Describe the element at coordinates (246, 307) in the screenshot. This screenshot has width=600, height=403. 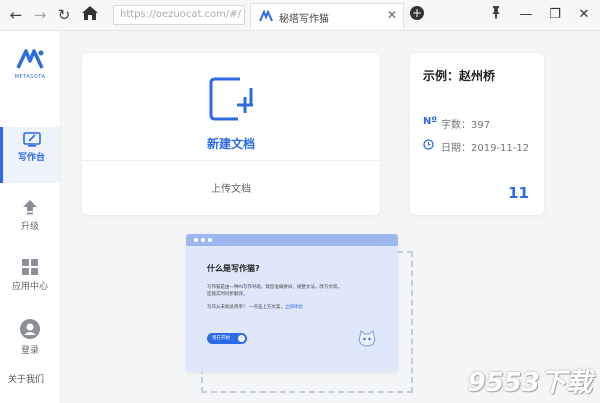
I see `promo-line-text: 写作从未如此简单！ 一点击上方文案，` at that location.